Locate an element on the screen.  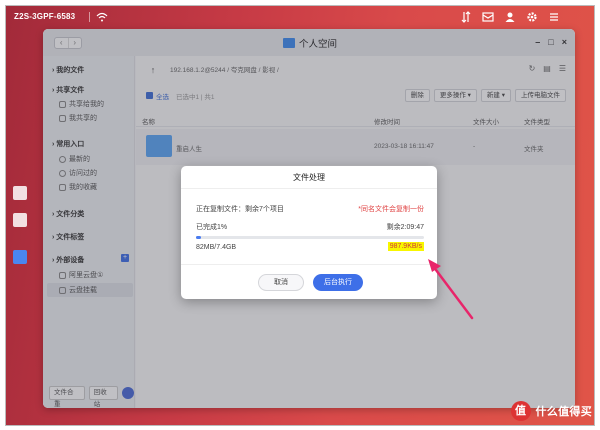
mail-icon is located at coordinates (488, 17).